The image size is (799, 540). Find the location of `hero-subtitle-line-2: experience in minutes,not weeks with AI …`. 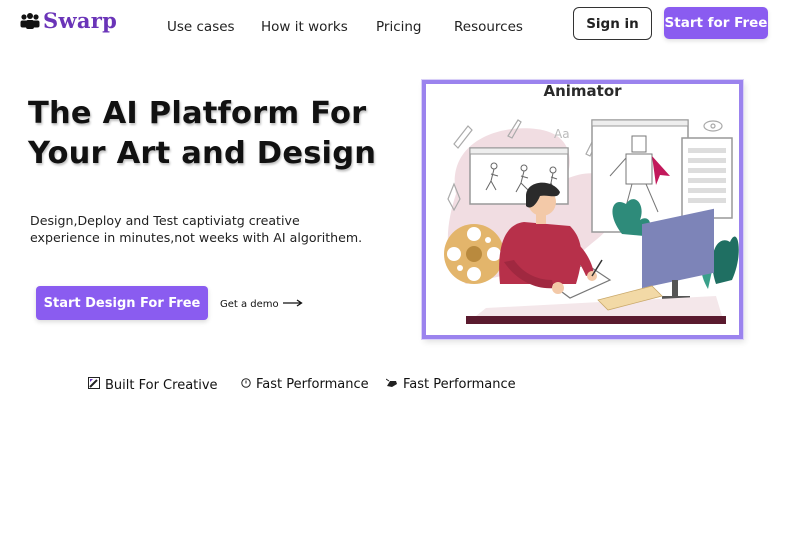

hero-subtitle-line-2: experience in minutes,not weeks with AI … is located at coordinates (196, 237).